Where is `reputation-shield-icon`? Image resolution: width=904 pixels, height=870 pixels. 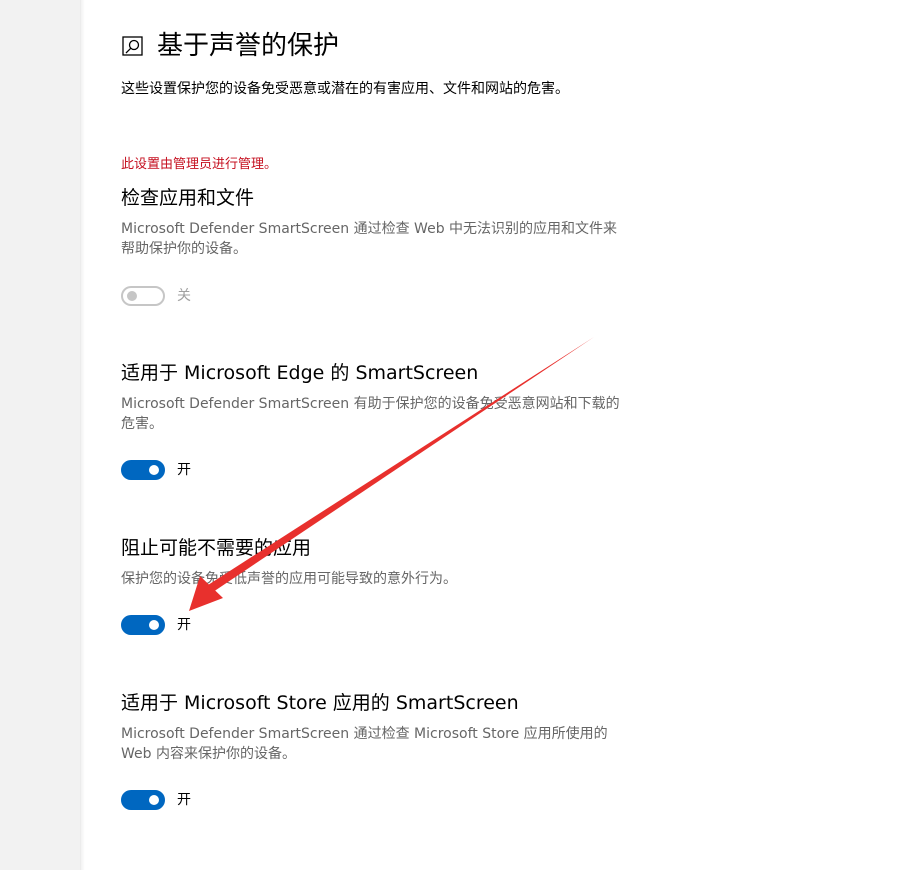 reputation-shield-icon is located at coordinates (132, 46).